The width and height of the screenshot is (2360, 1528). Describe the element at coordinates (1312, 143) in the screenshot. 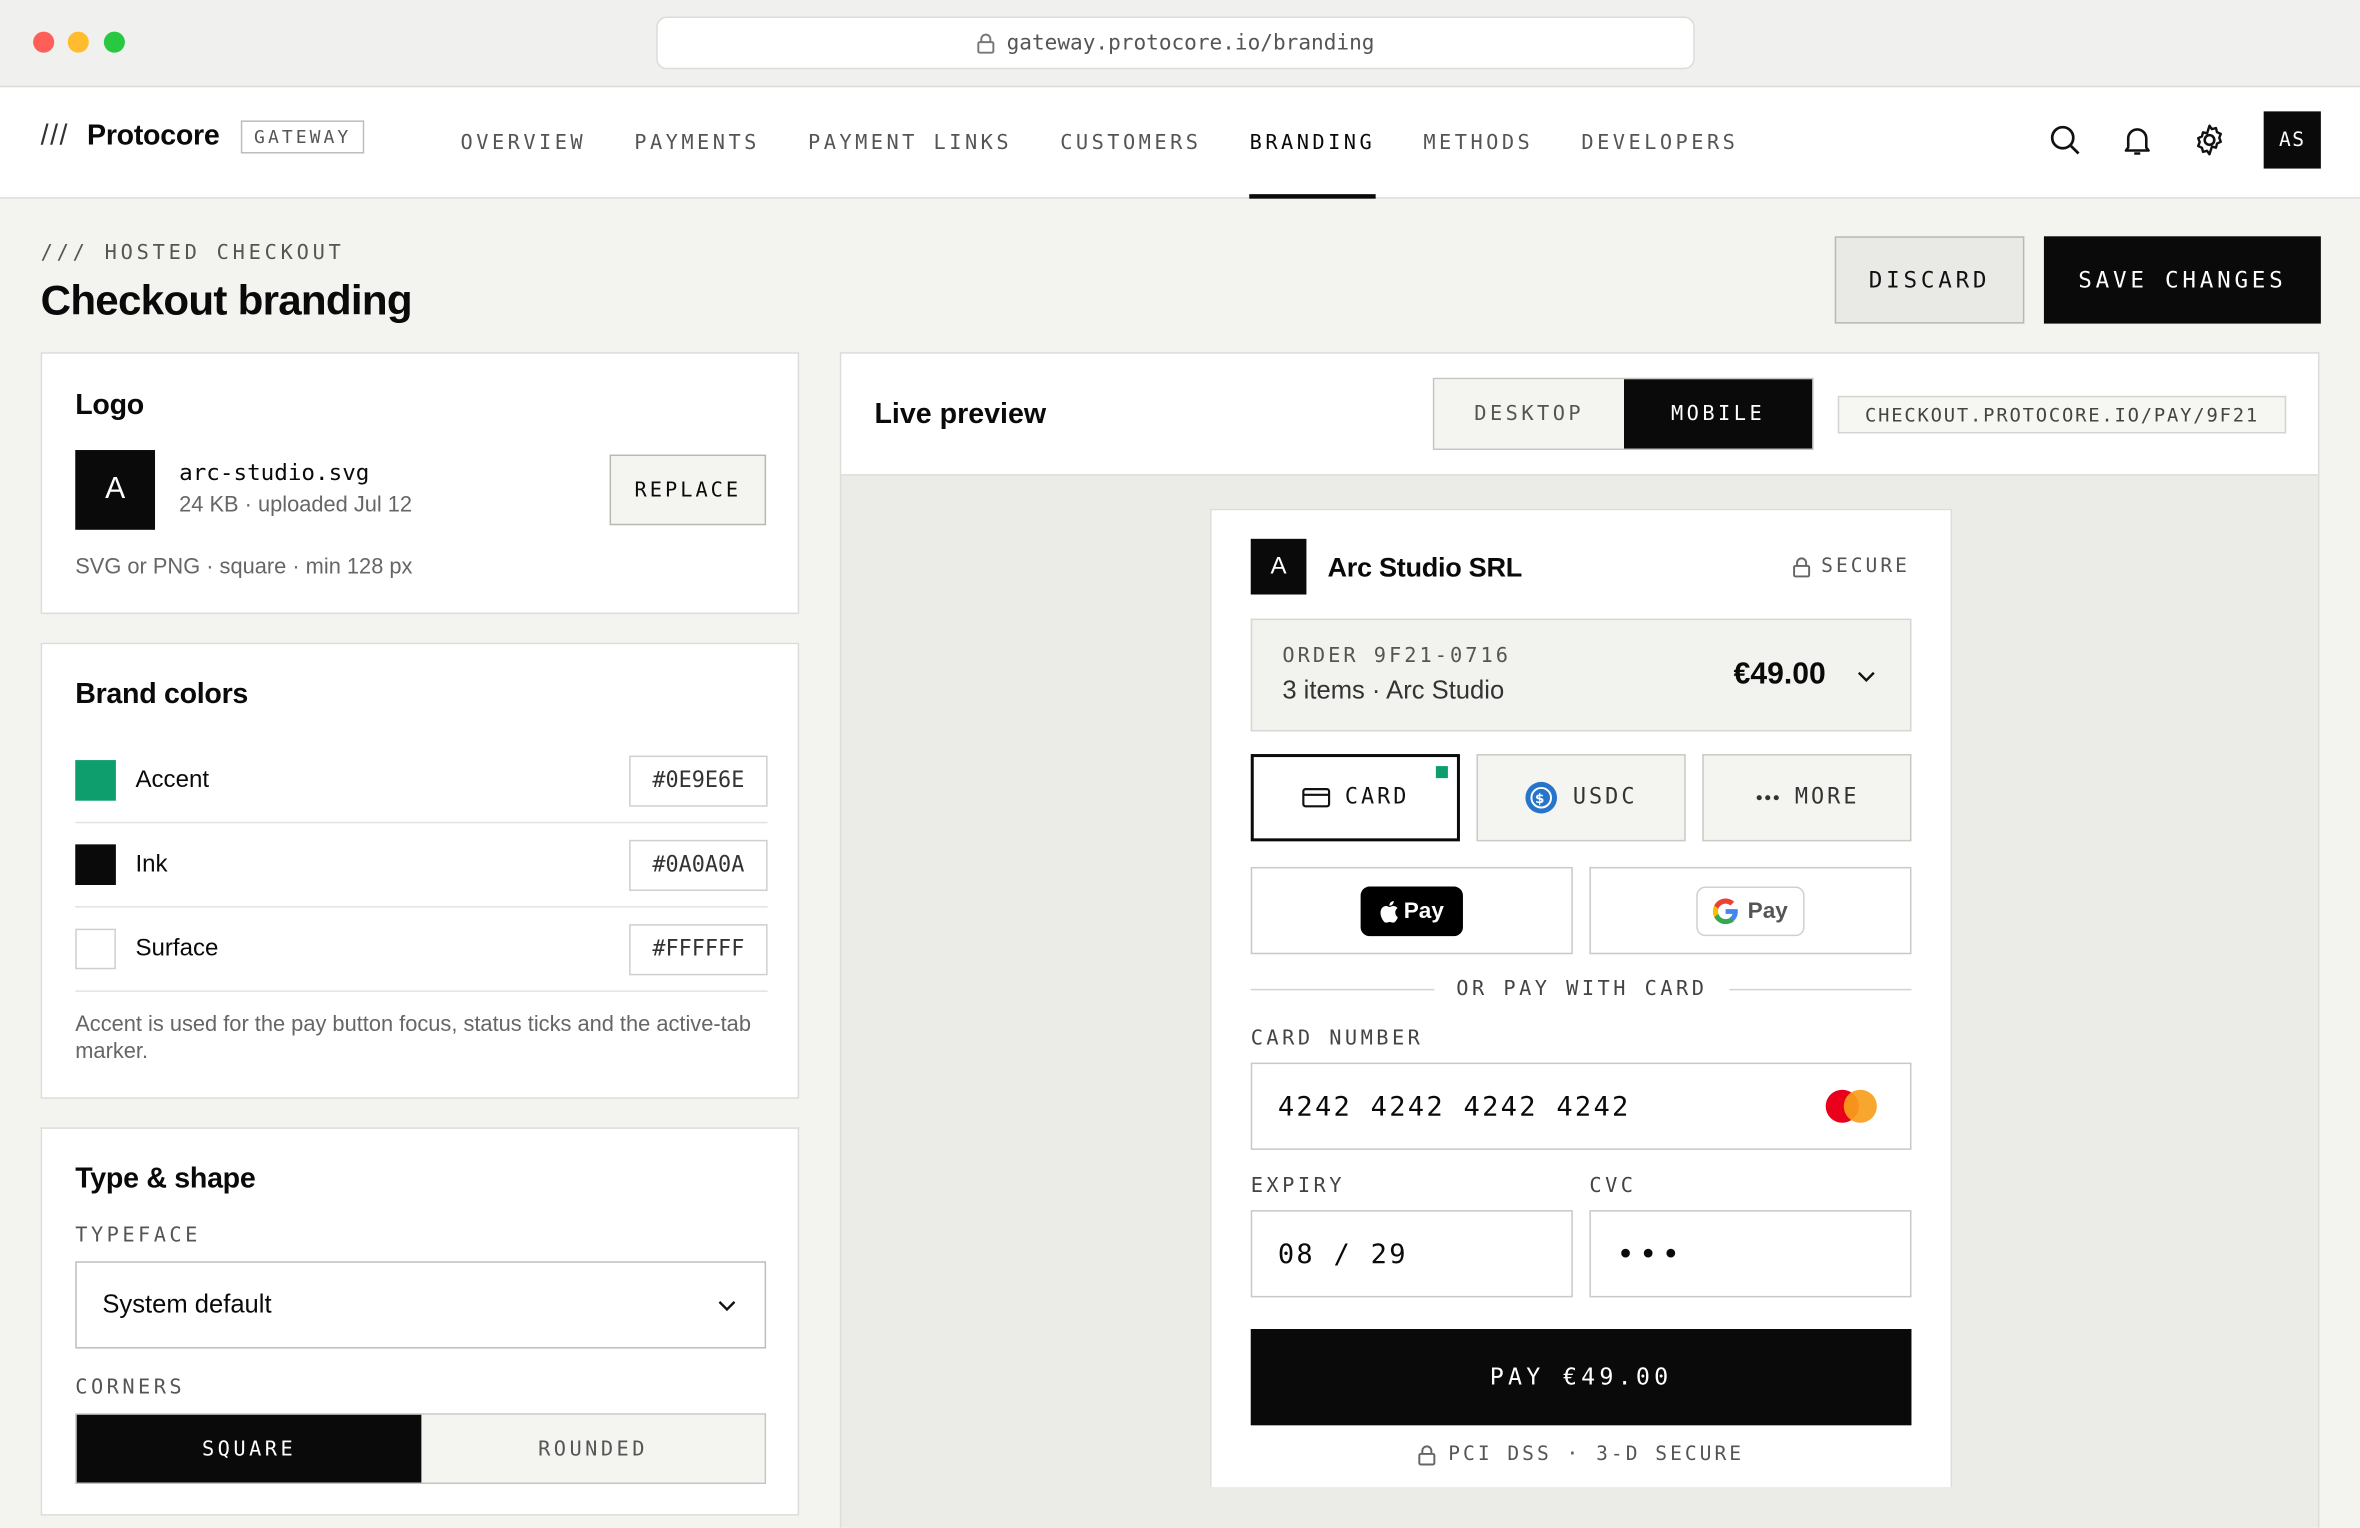

I see `nav-item-branding: BRANDING` at that location.